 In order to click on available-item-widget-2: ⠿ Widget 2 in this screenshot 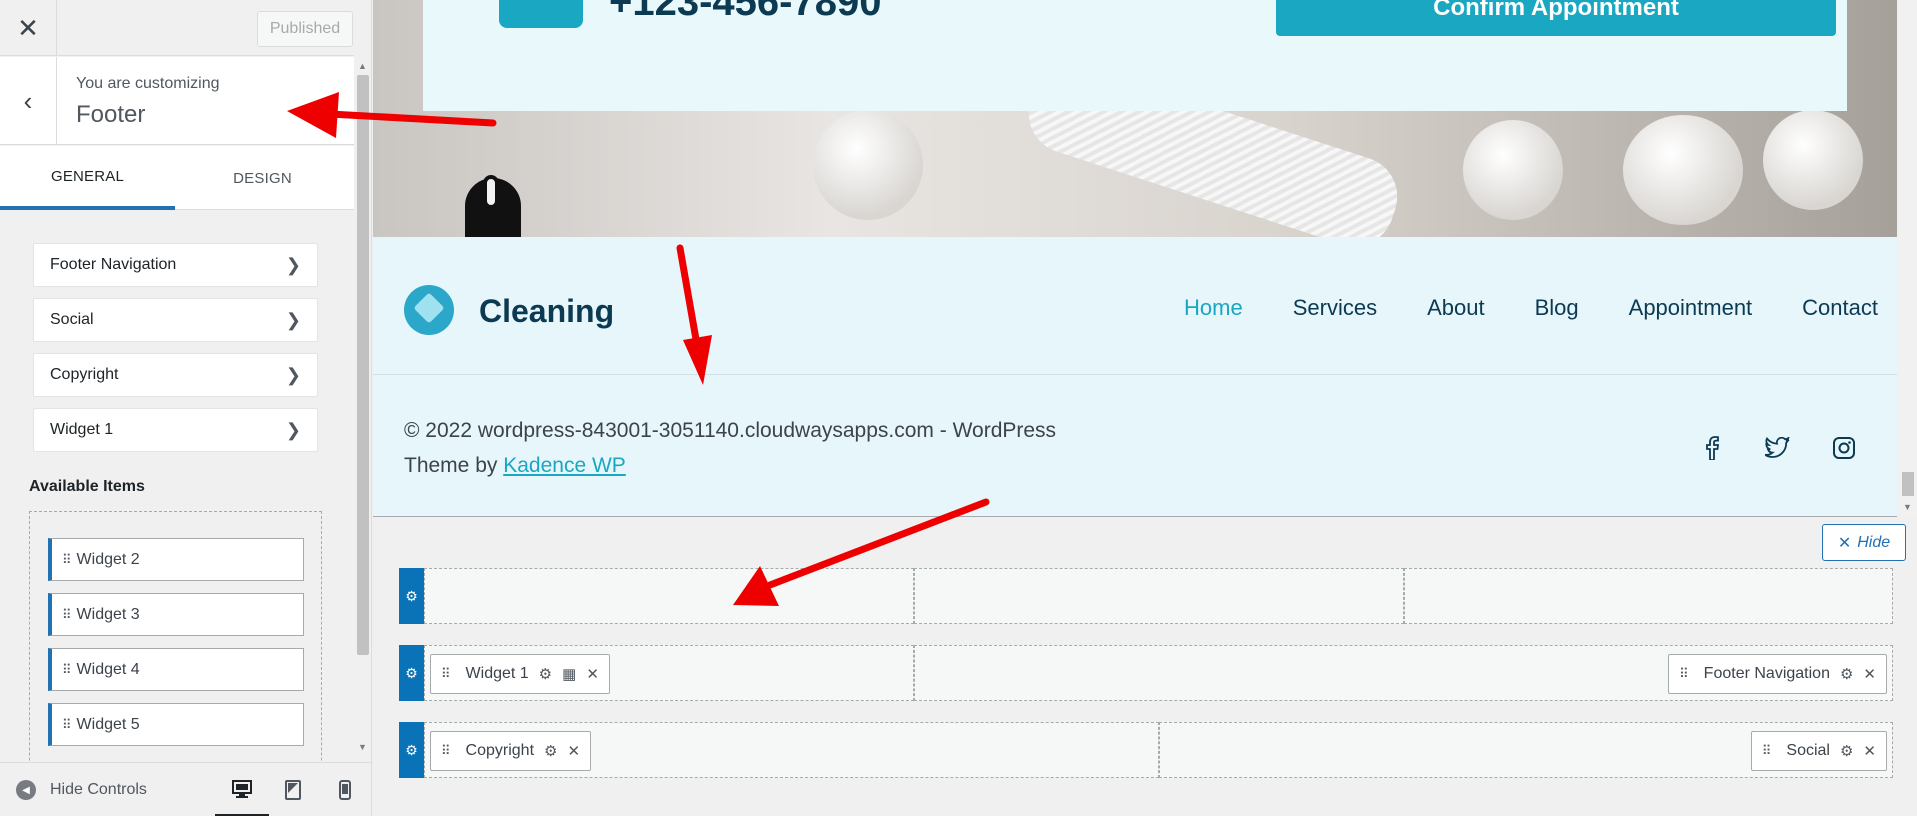, I will do `click(176, 559)`.